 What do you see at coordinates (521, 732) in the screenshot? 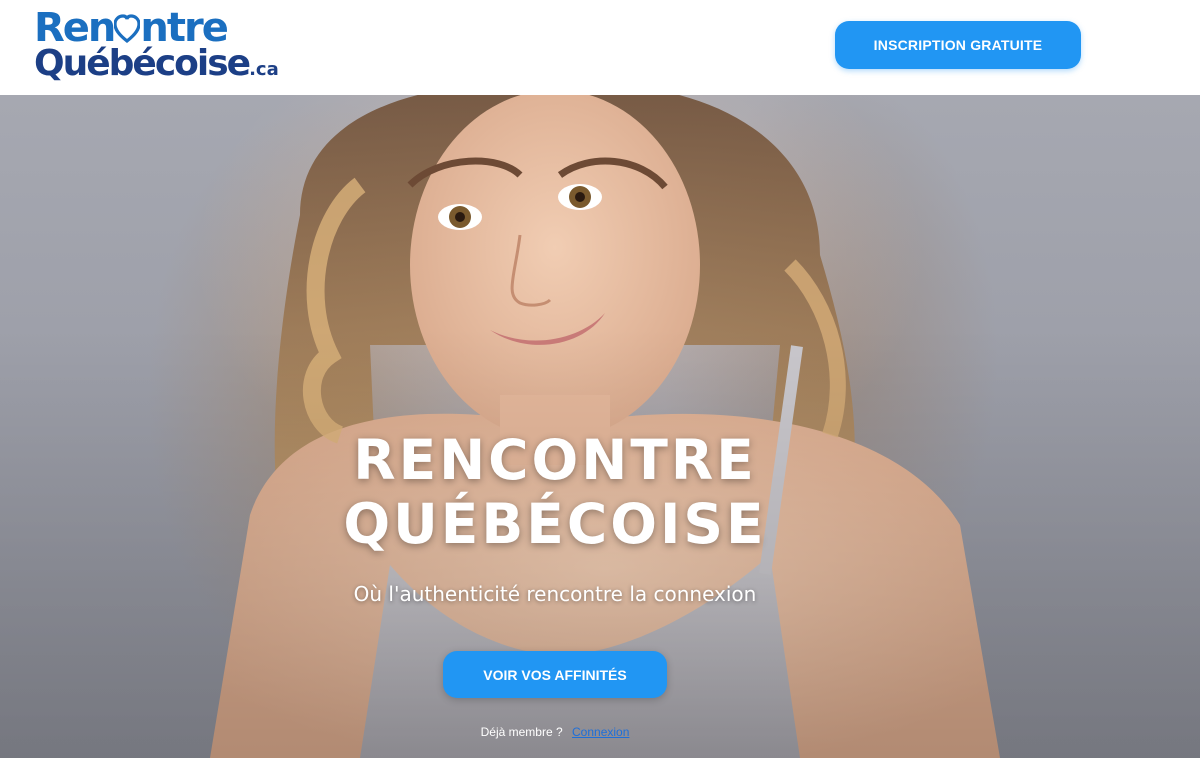
I see `member-text: Déjà membre ?` at bounding box center [521, 732].